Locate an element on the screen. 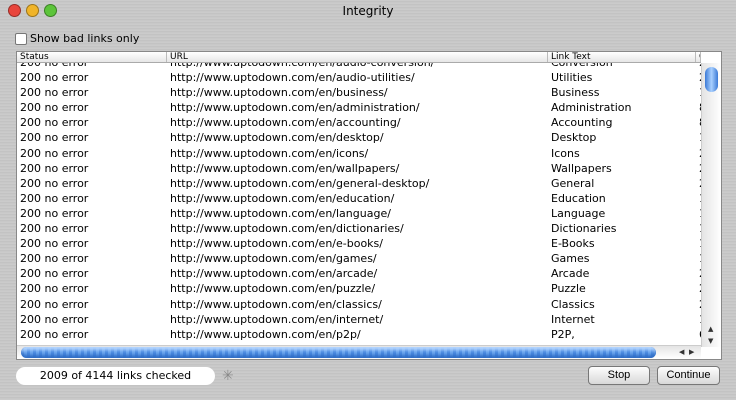  minimize-button is located at coordinates (32, 10).